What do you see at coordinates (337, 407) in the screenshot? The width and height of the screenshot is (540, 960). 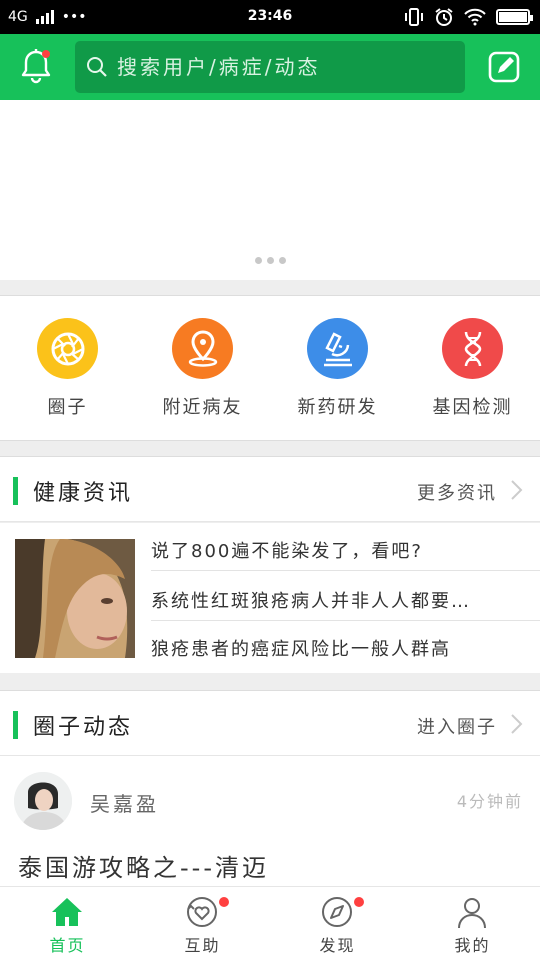 I see `category-label: 新药研发` at bounding box center [337, 407].